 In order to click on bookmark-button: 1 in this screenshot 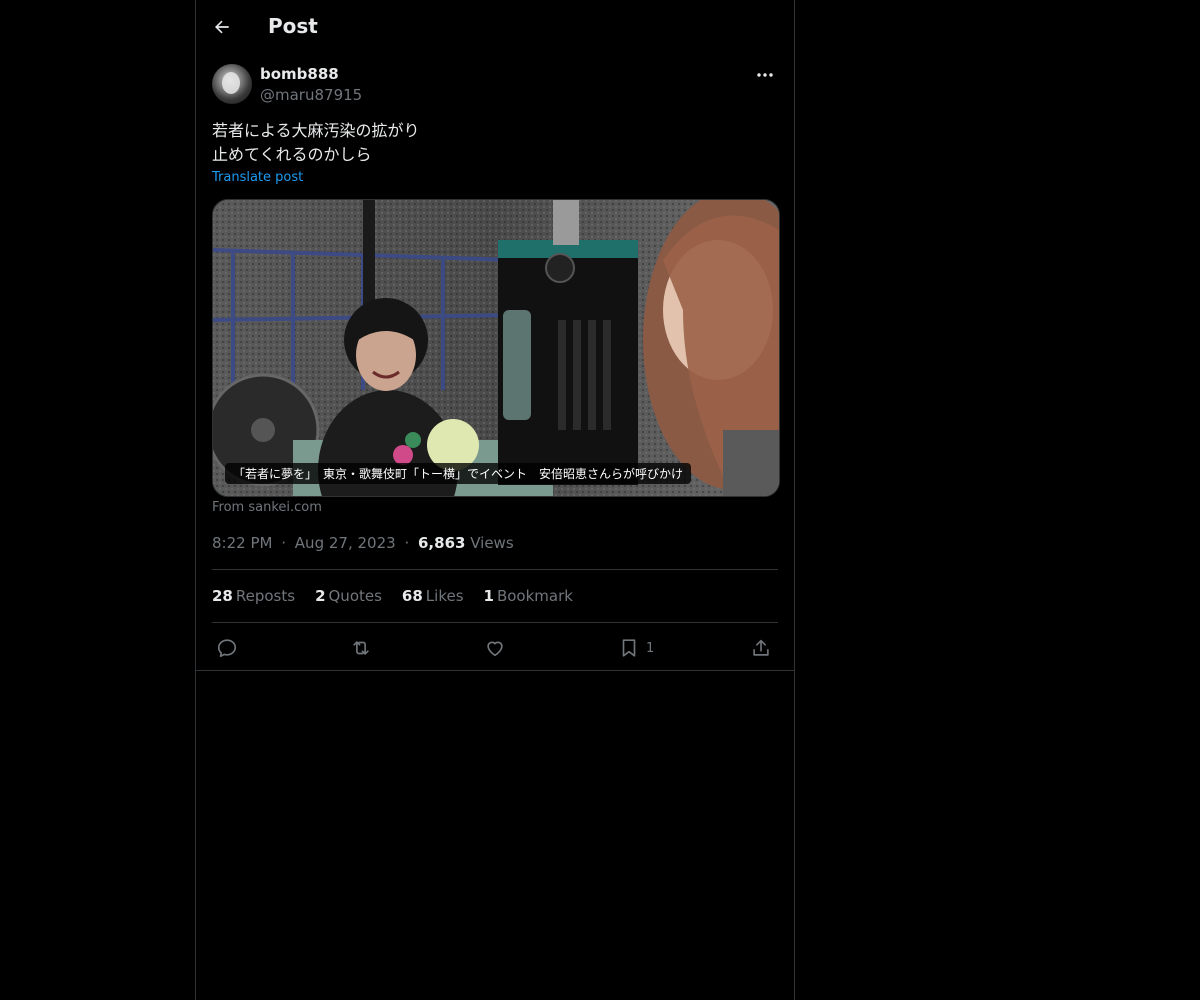, I will do `click(636, 648)`.